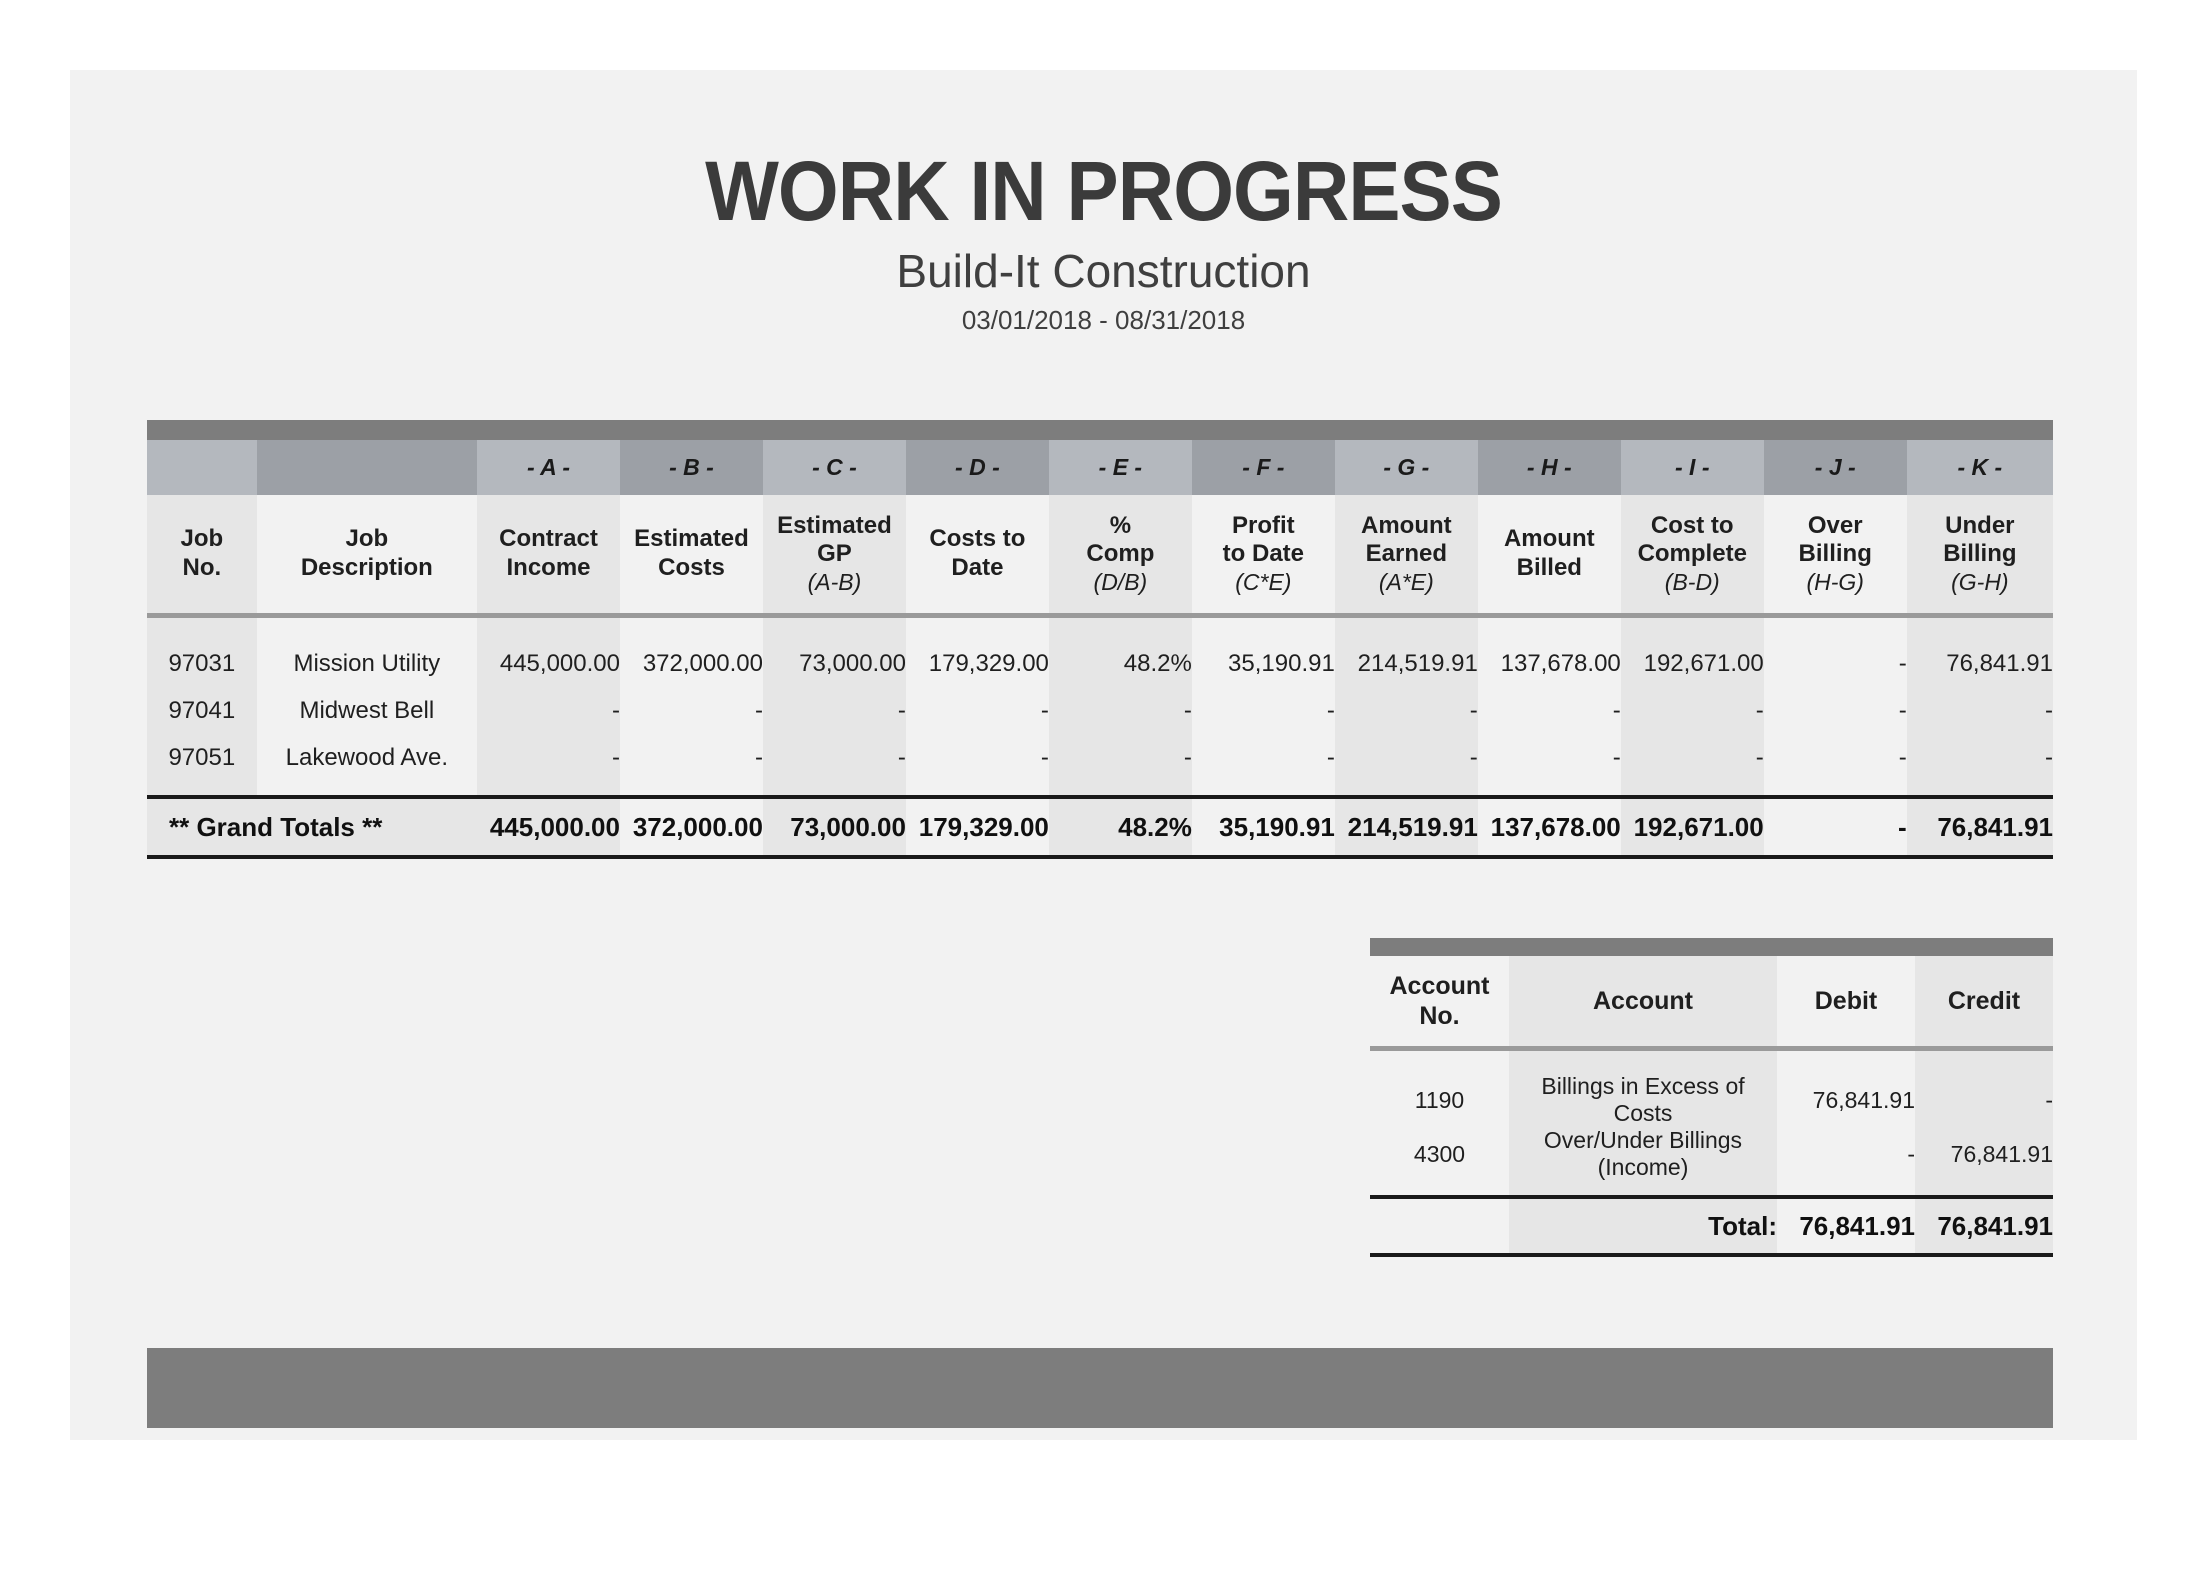  What do you see at coordinates (548, 827) in the screenshot?
I see `total-contract-income: 445,000.00` at bounding box center [548, 827].